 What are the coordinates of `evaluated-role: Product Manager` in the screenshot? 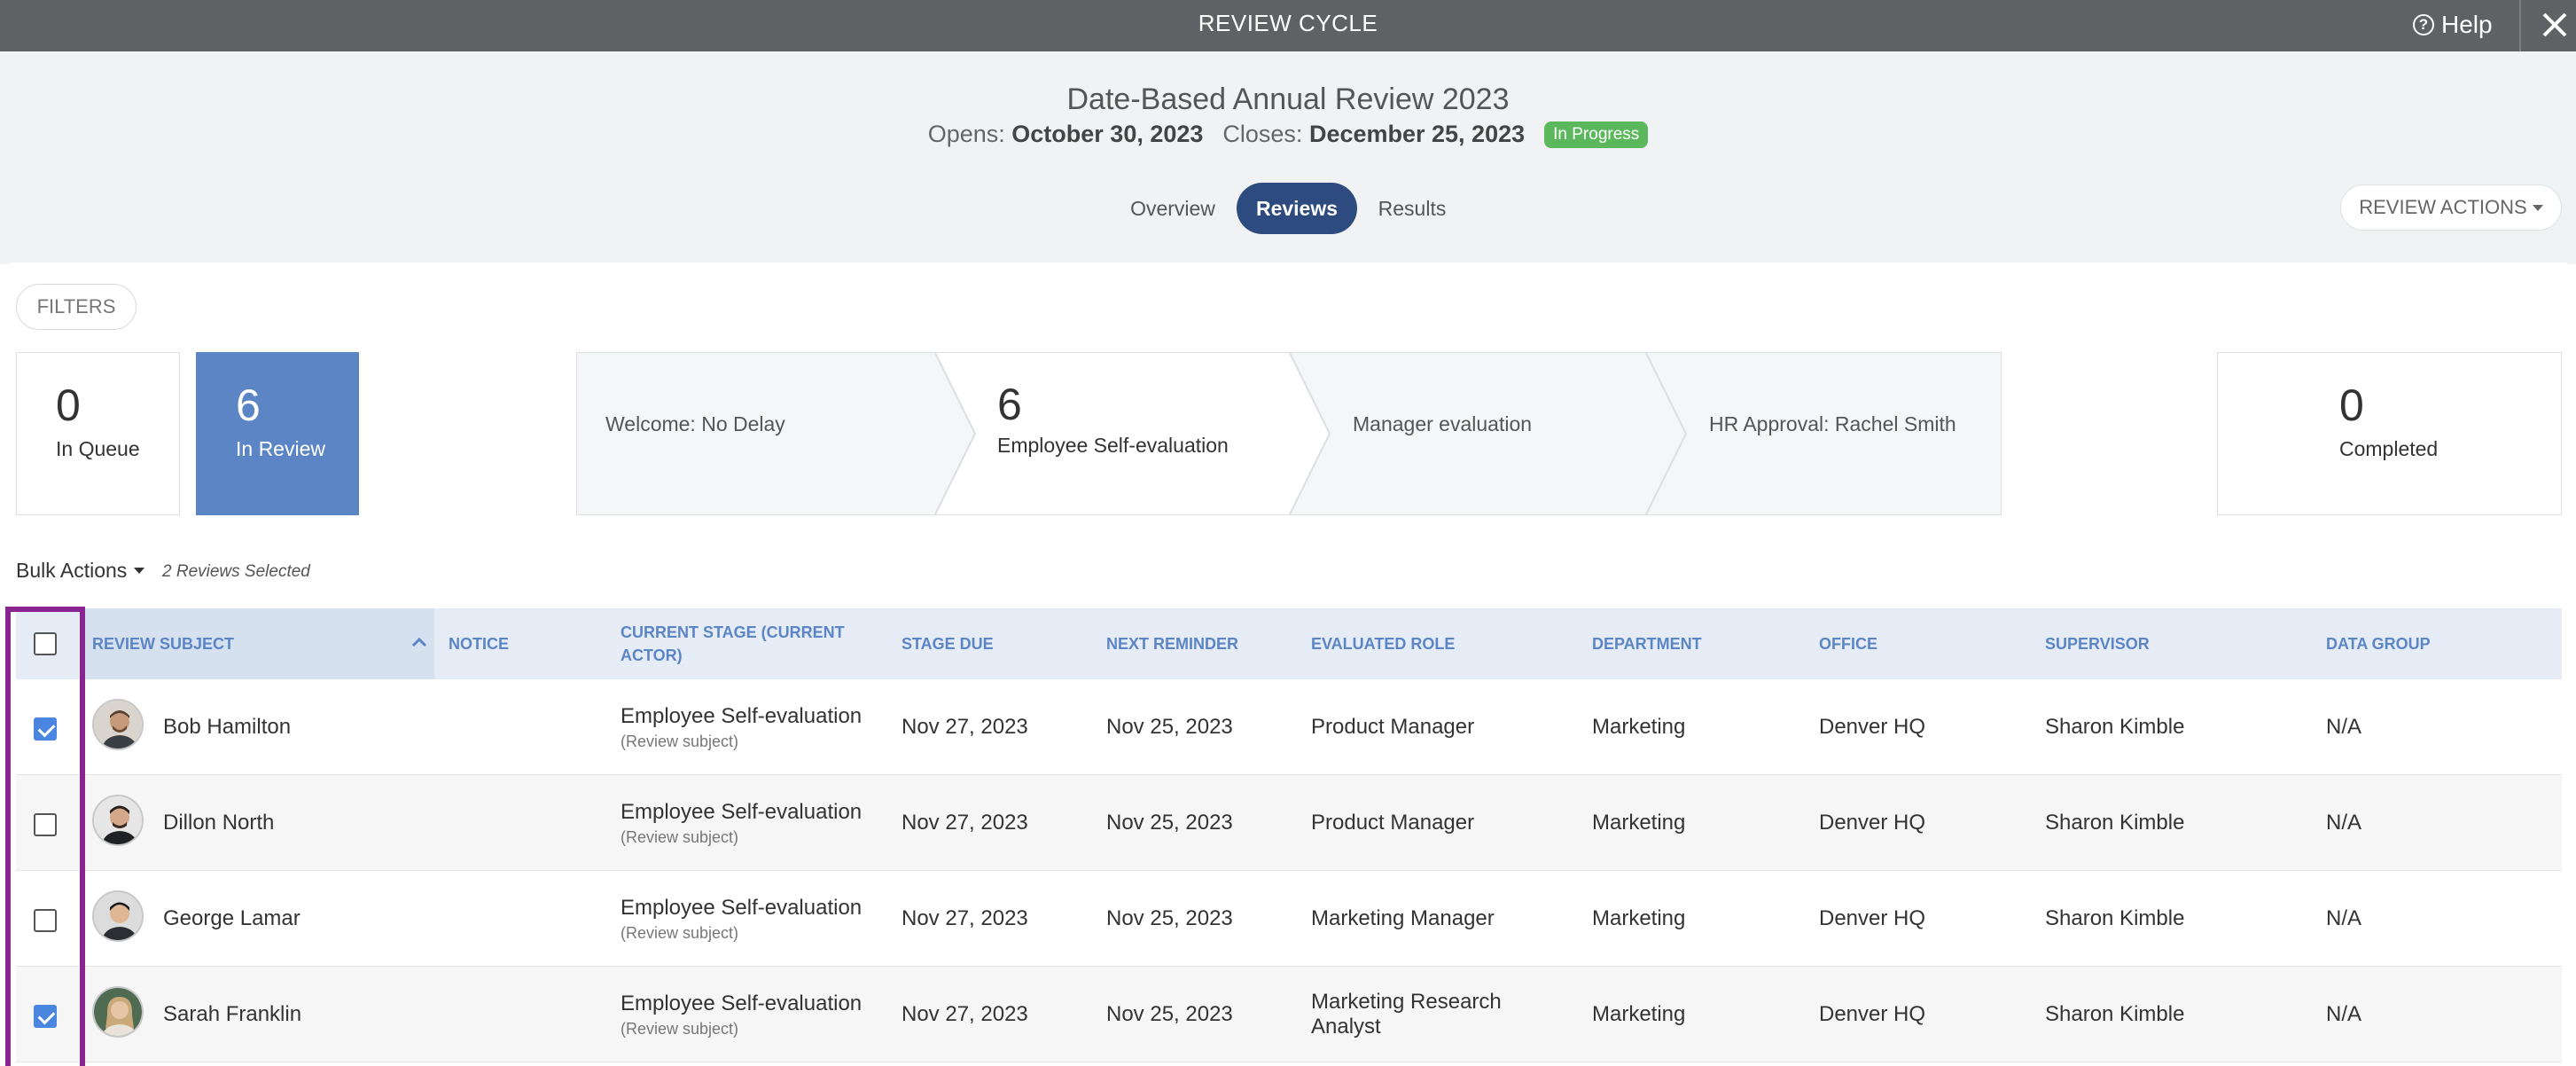 It's located at (1393, 823).